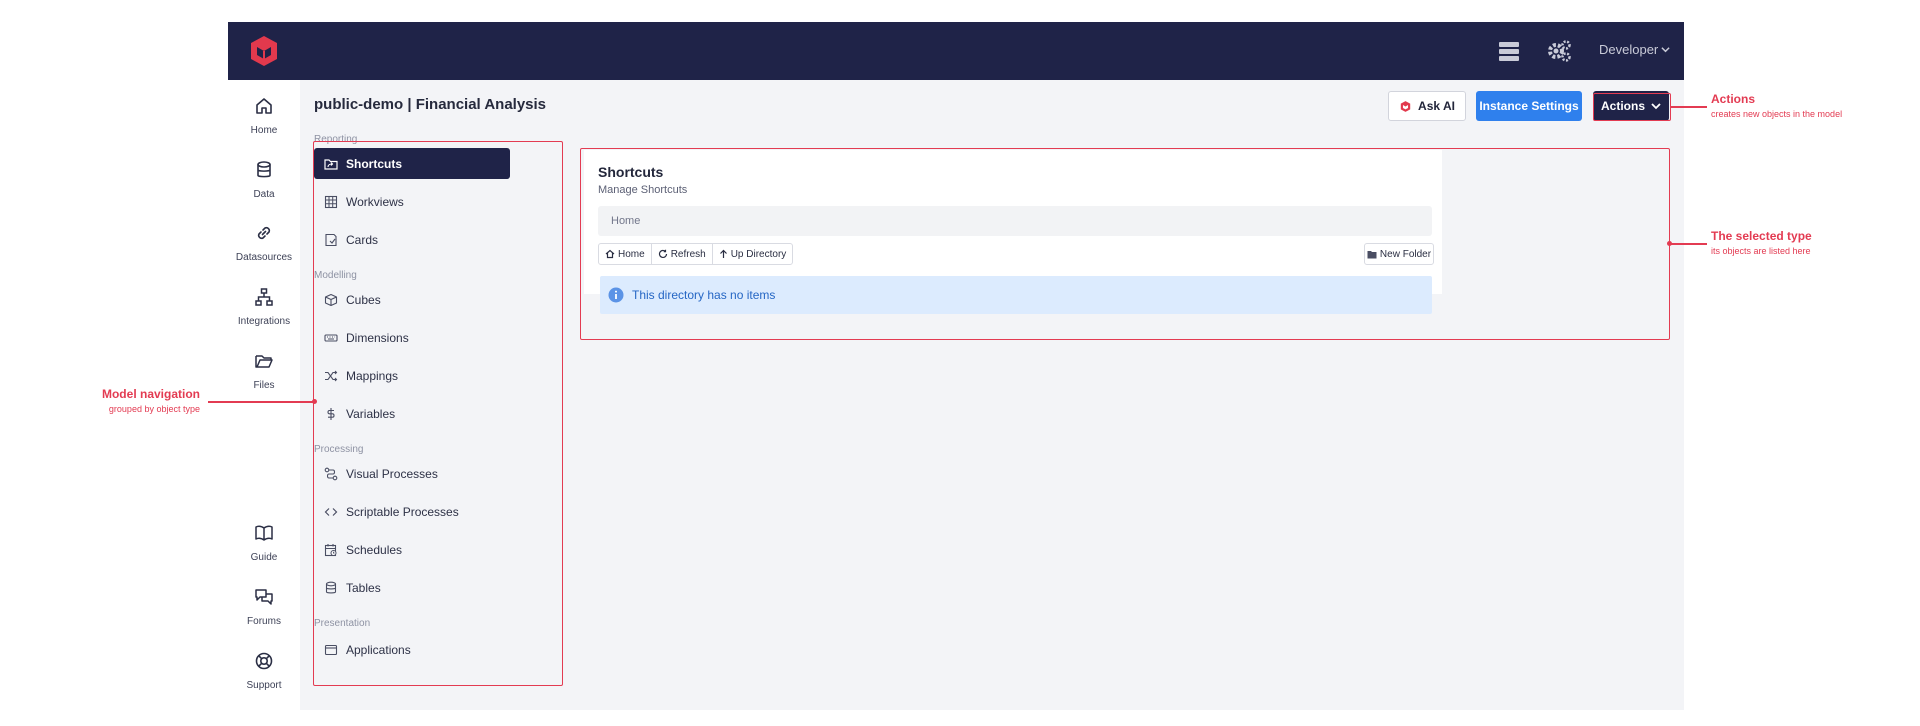 This screenshot has width=1920, height=726. What do you see at coordinates (1629, 49) in the screenshot?
I see `user-menu-label: Developer` at bounding box center [1629, 49].